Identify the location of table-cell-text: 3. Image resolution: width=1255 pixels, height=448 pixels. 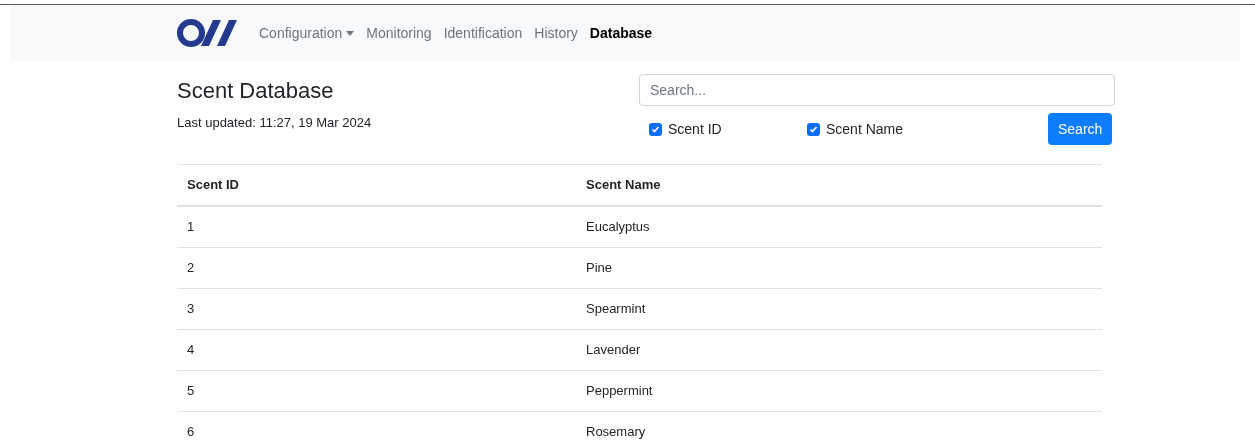
(191, 309).